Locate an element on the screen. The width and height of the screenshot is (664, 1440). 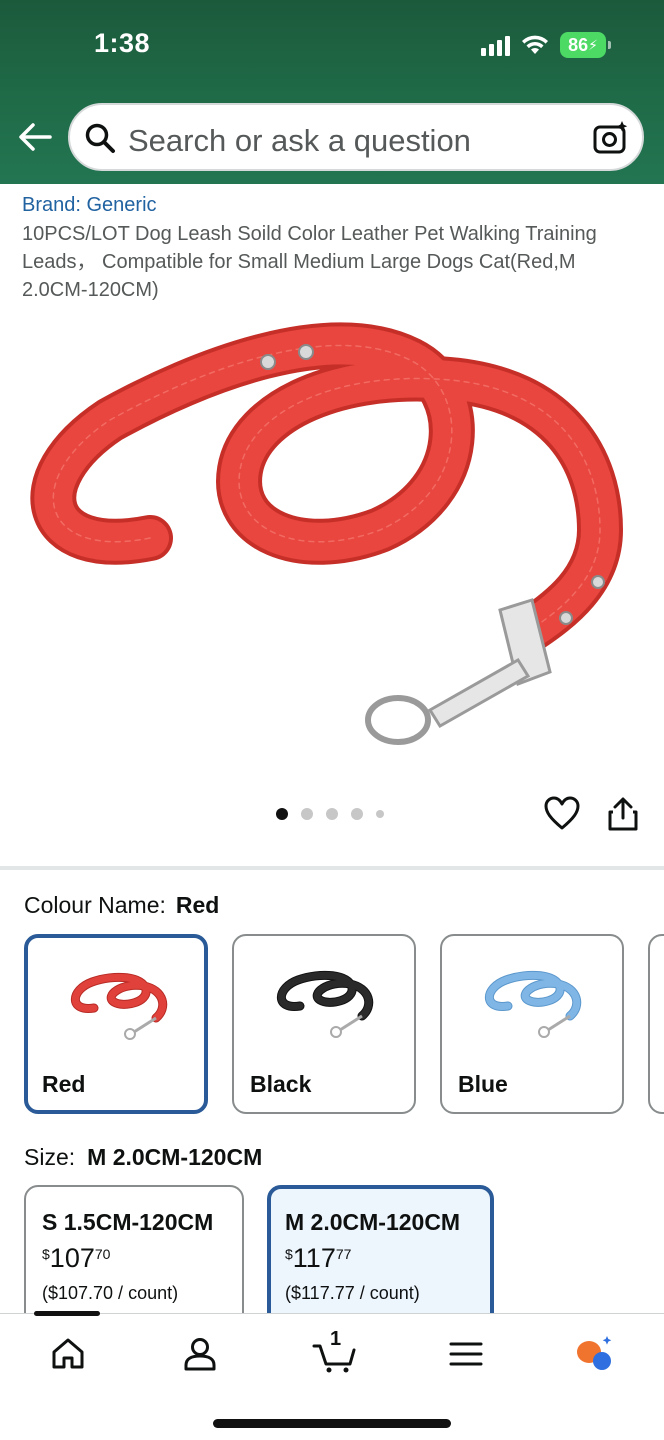
colour-option-more is located at coordinates (656, 1024).